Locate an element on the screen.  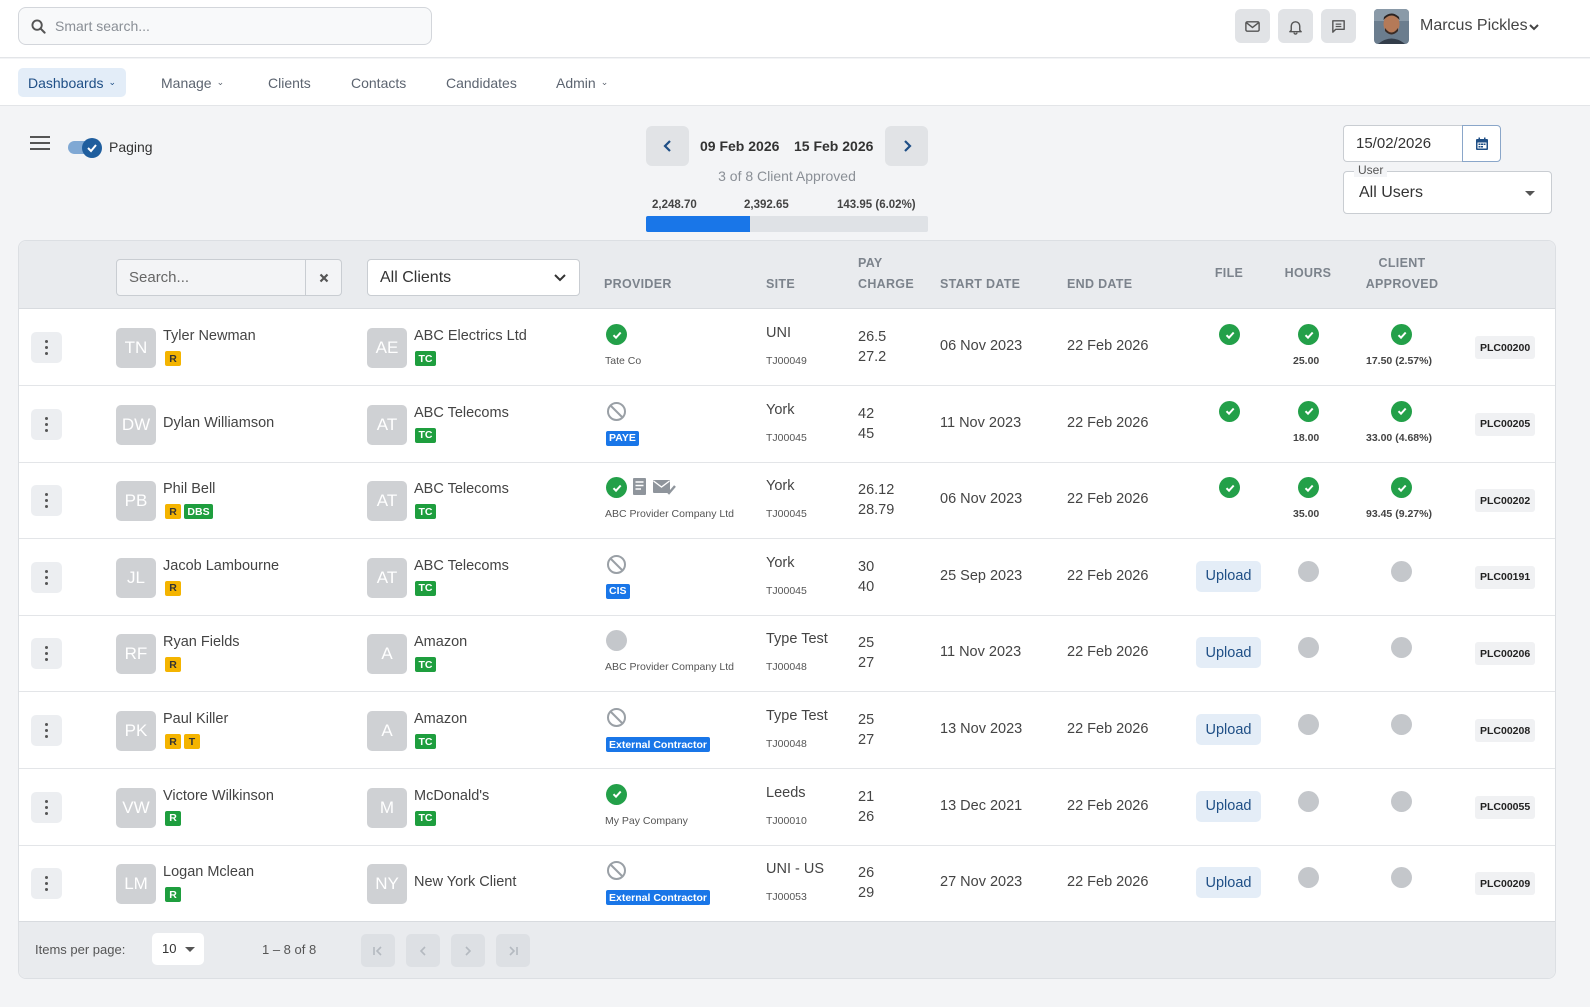
items-per-page-select: 10 is located at coordinates (178, 949).